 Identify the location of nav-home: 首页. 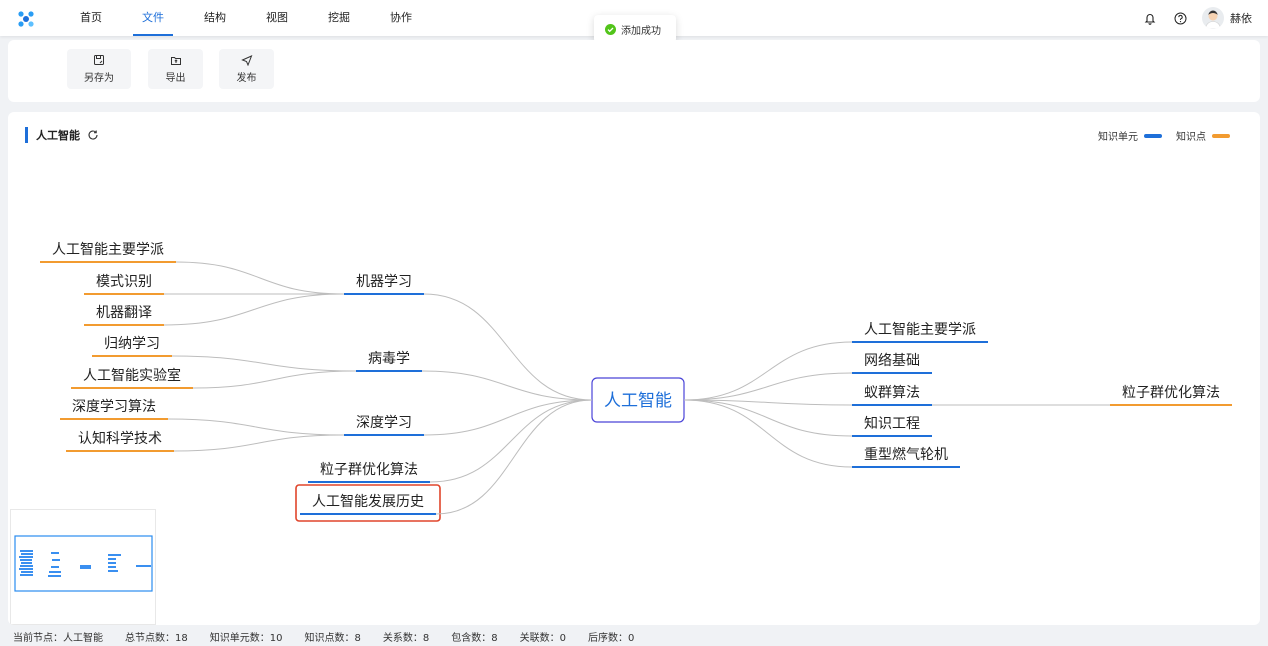
(91, 18).